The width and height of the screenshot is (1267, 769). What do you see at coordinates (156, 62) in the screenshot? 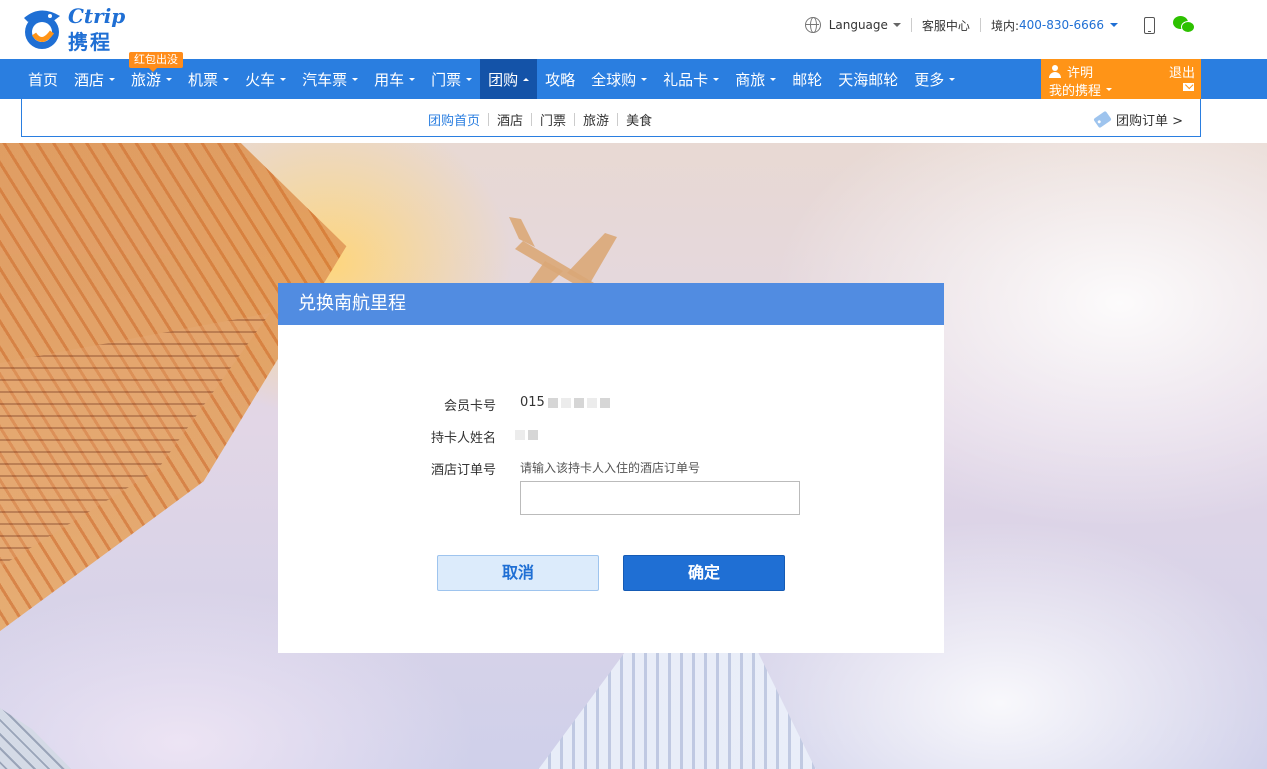
I see `promo-badge: 红包出没` at bounding box center [156, 62].